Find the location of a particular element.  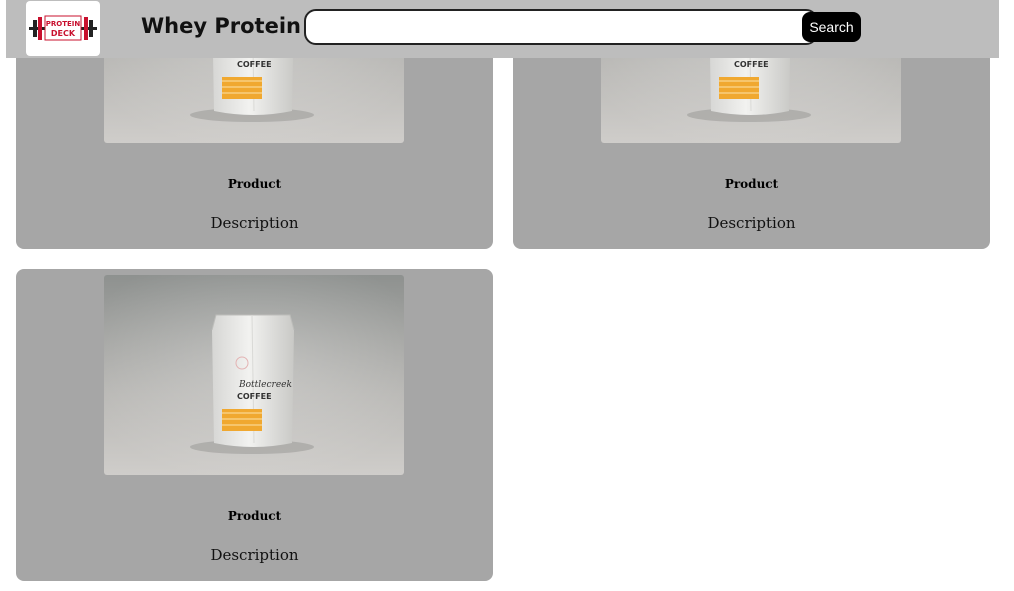

product-image: Bottlecreek COFFEE is located at coordinates (254, 375).